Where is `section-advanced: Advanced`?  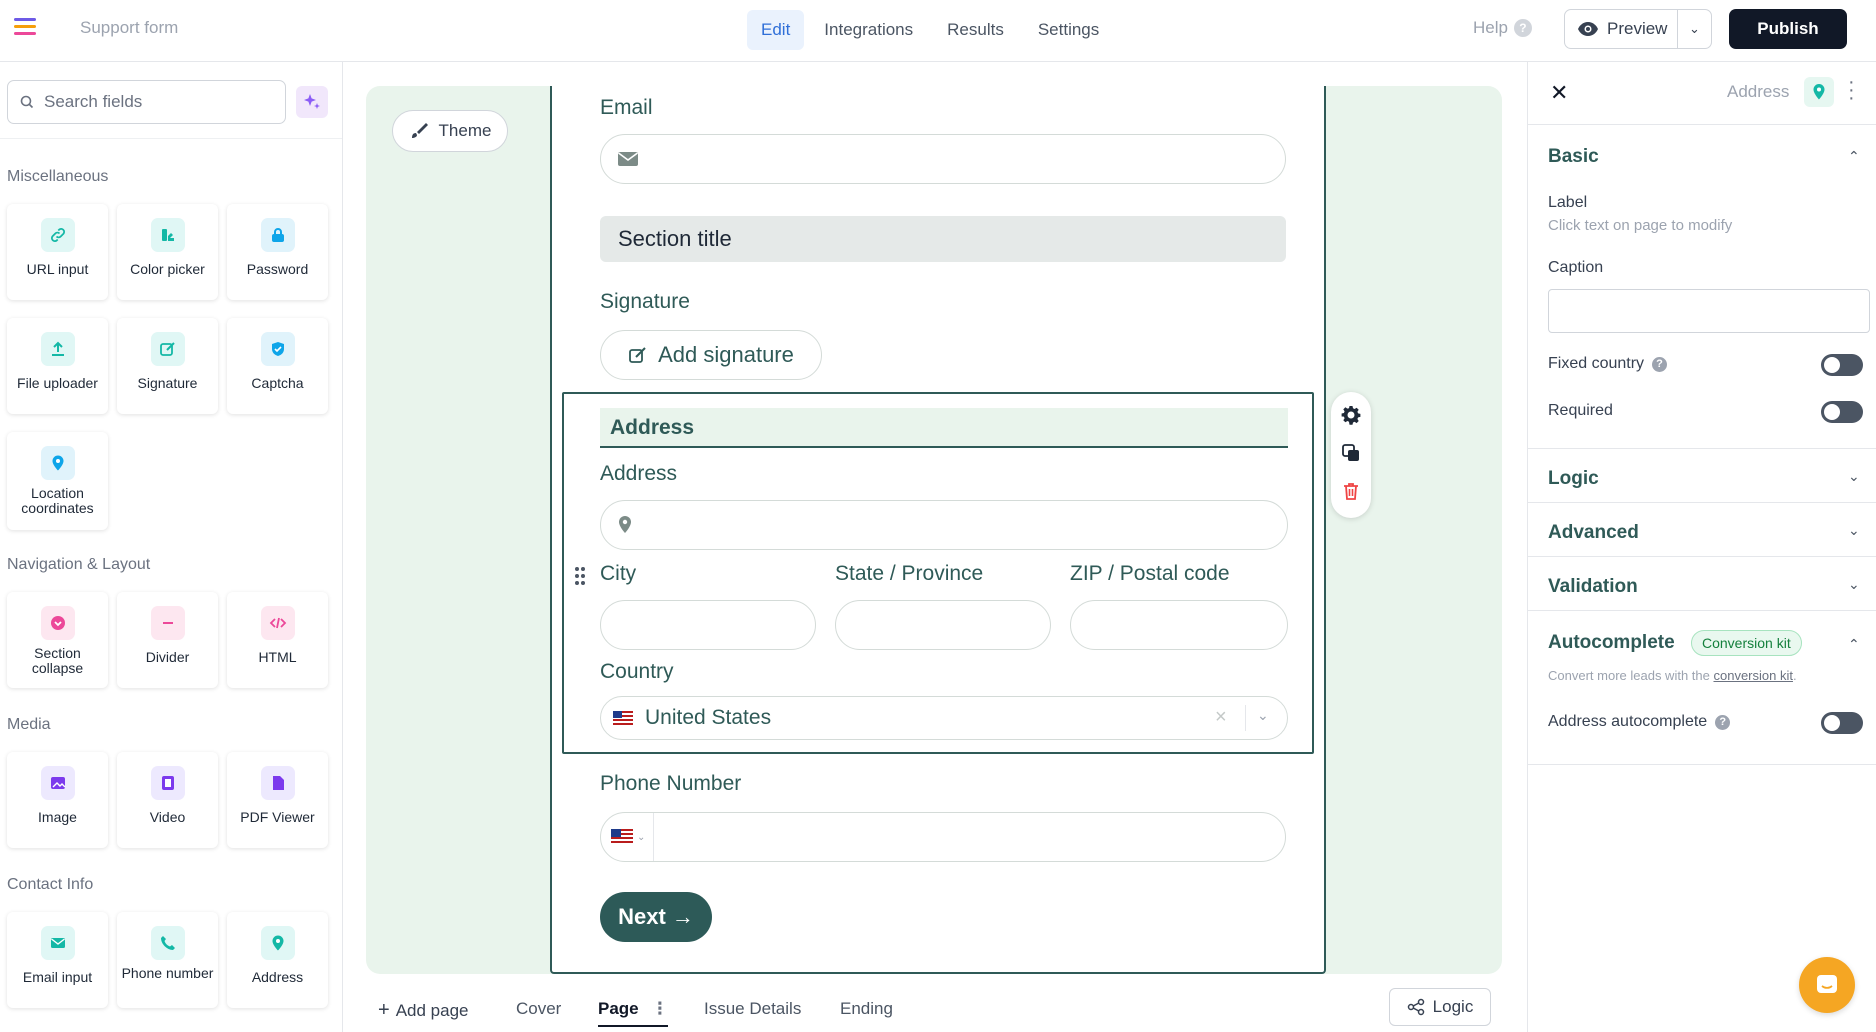 section-advanced: Advanced is located at coordinates (1593, 533).